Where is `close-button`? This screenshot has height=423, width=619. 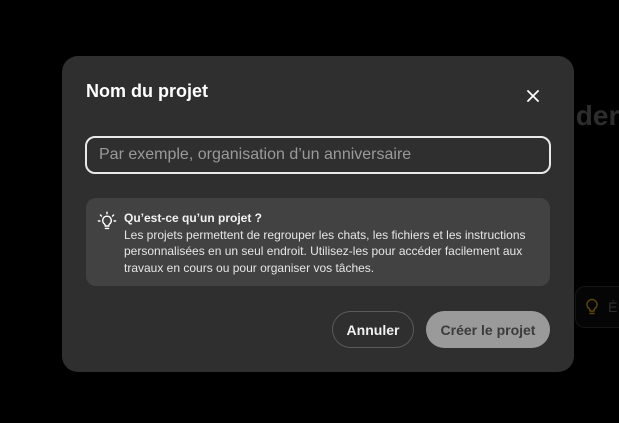 close-button is located at coordinates (533, 96).